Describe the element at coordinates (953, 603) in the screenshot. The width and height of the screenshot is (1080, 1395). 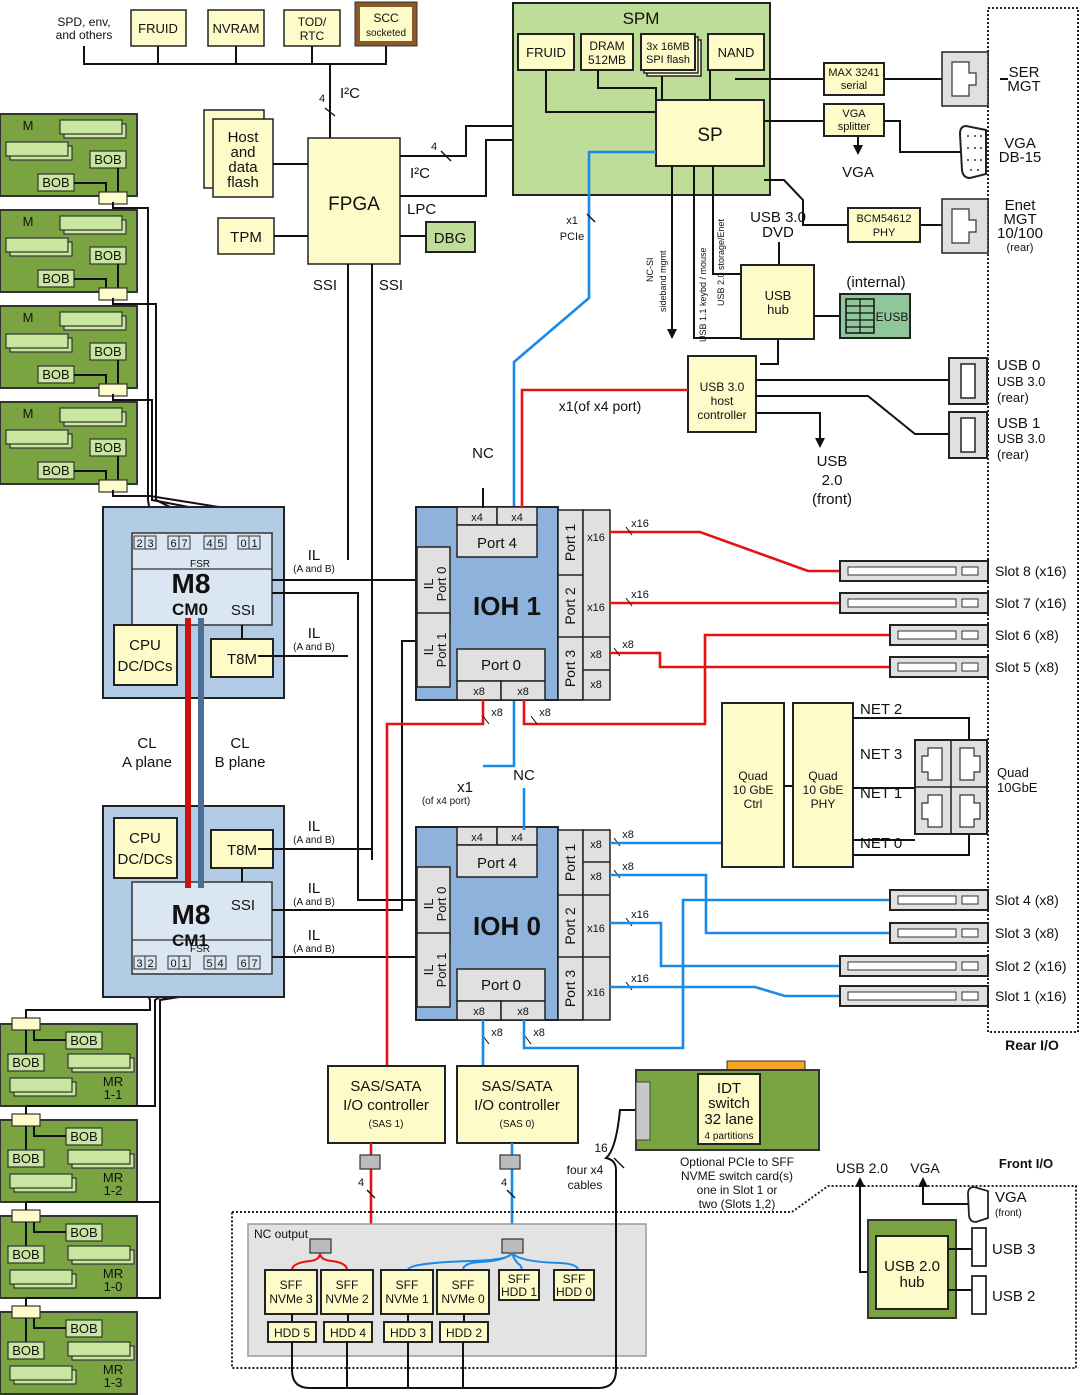
I see `pcie-slot: Slot 7 (x16)` at that location.